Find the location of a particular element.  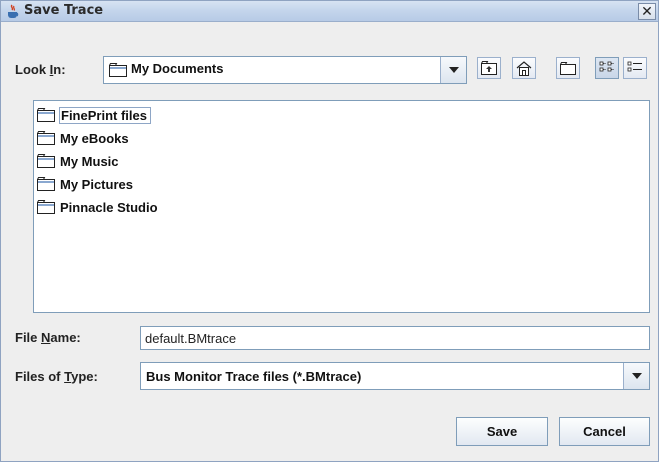

file-name-label-post: ame: is located at coordinates (65, 337).